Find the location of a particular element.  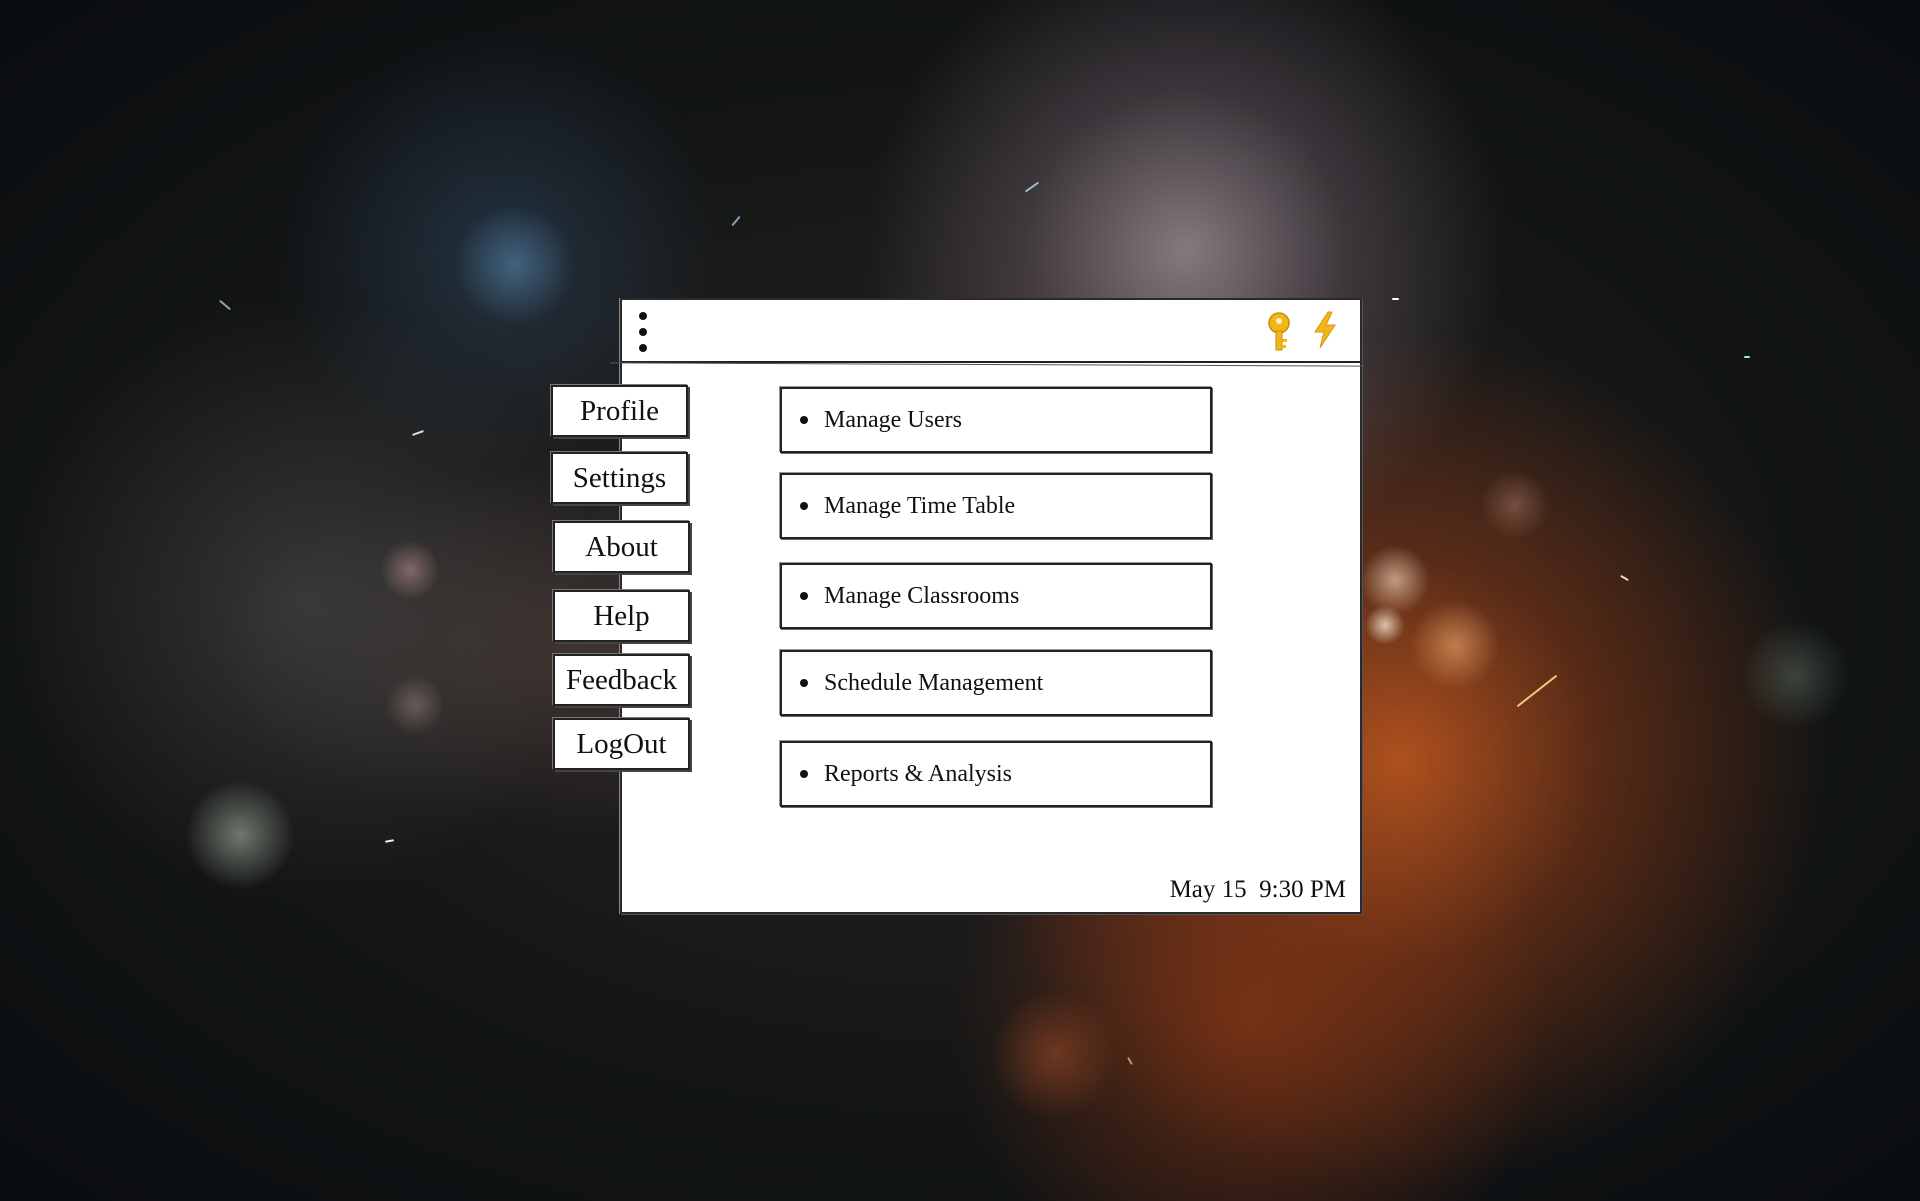

kebab-menu-icon is located at coordinates (643, 332).